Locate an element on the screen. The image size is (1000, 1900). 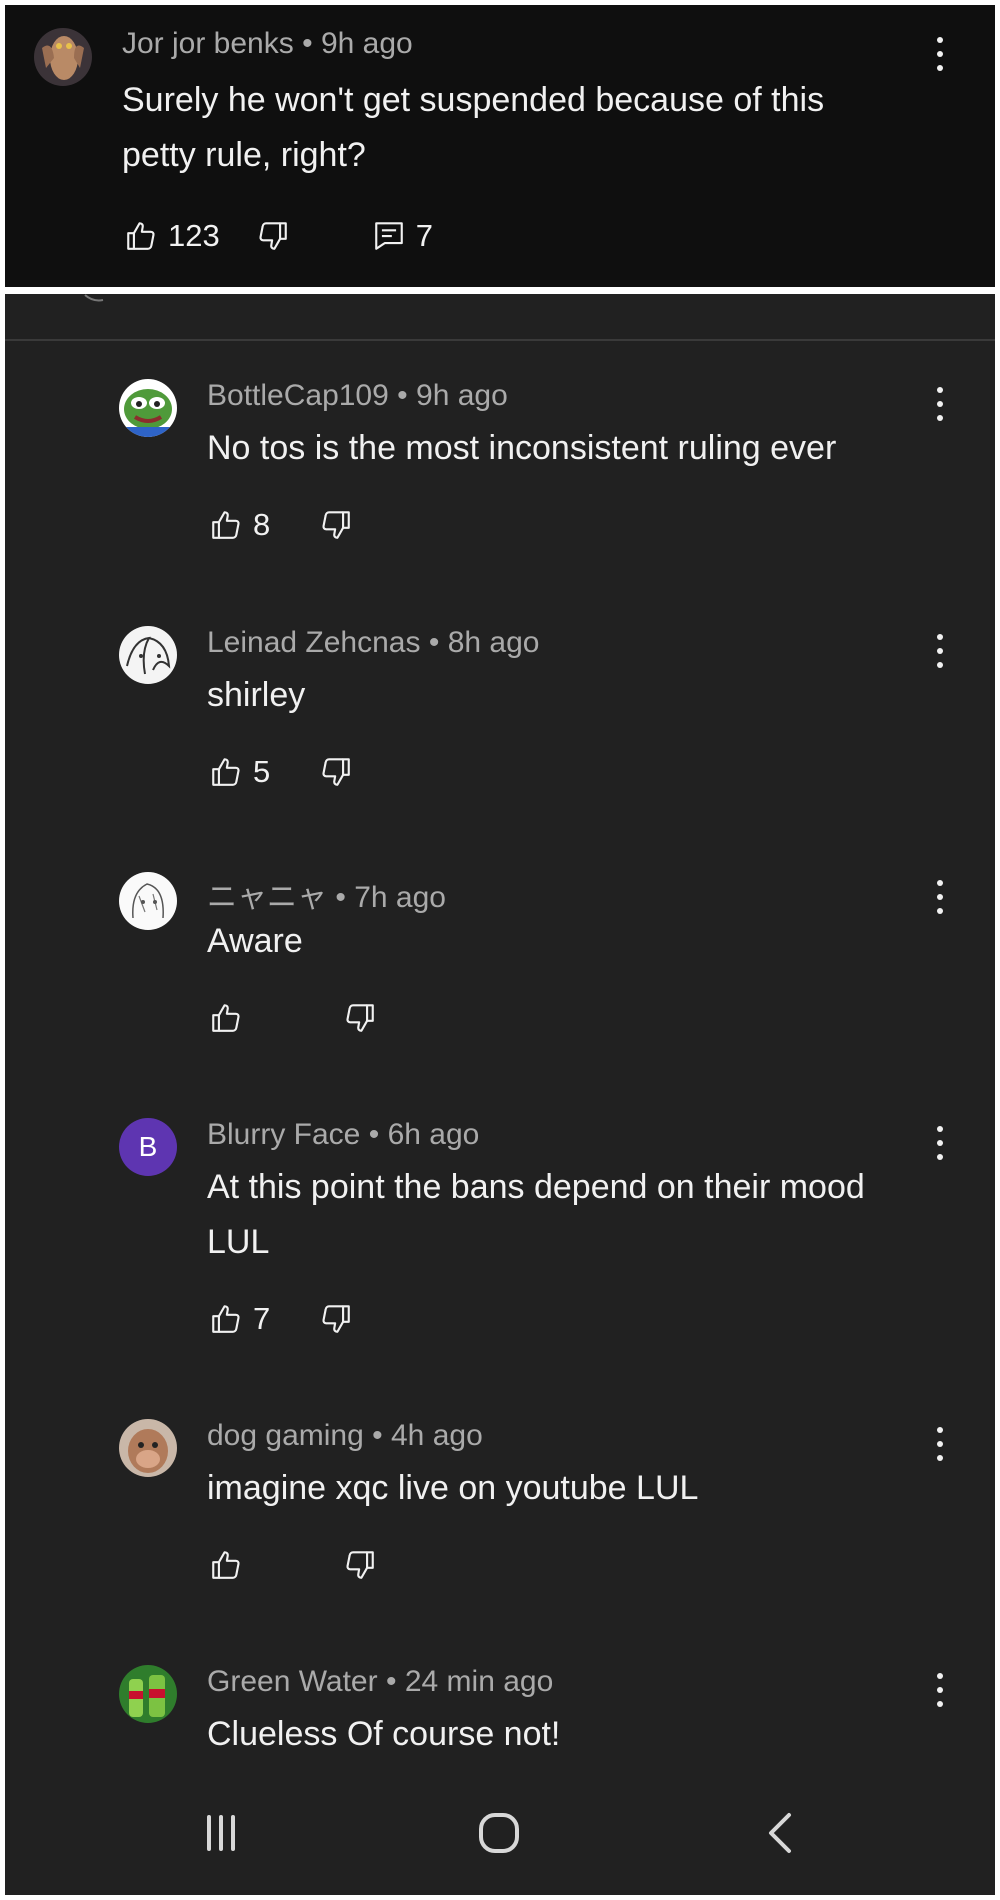
comment-author: Leinad Zehcnas is located at coordinates (314, 642).